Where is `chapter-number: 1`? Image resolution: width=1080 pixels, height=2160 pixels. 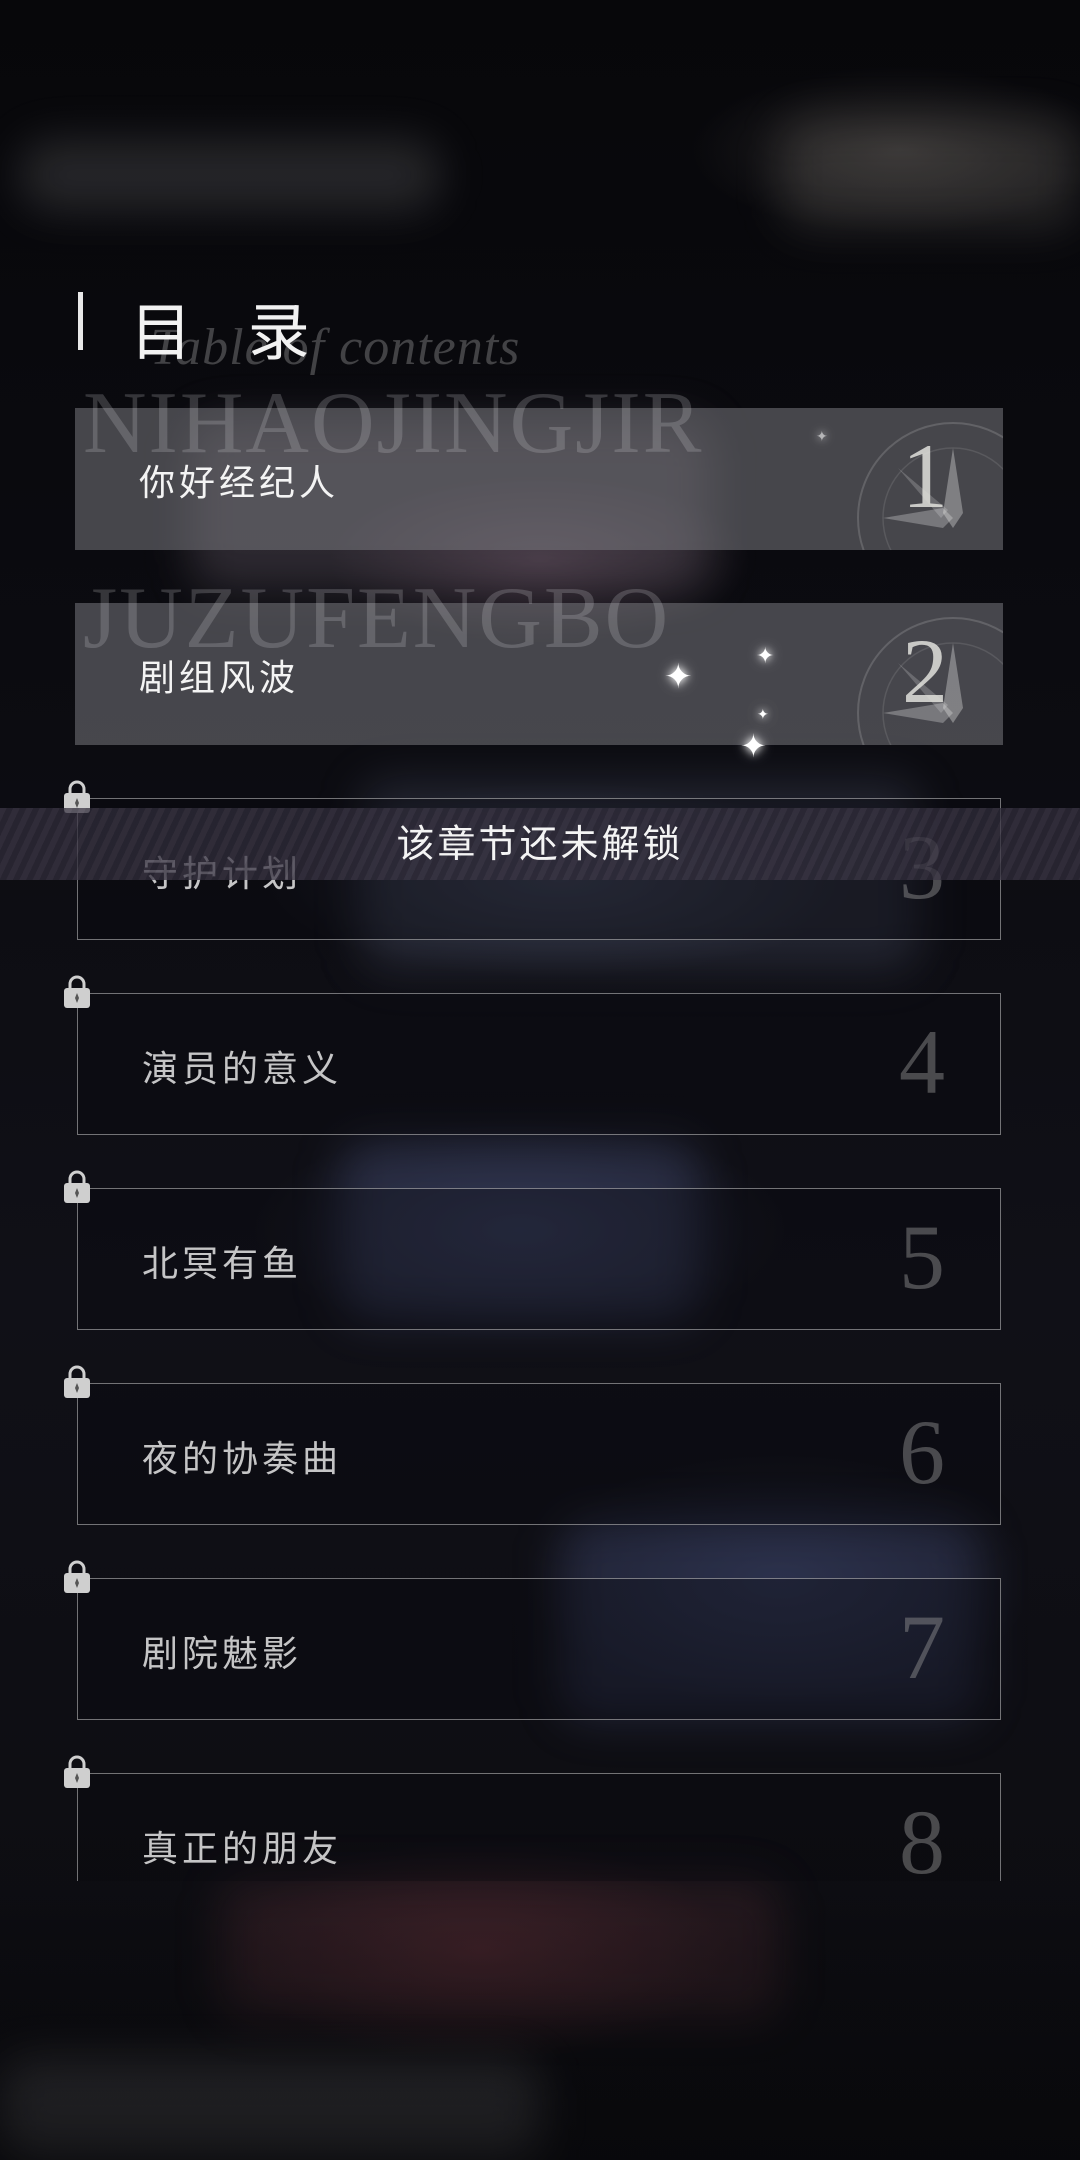
chapter-number: 1 is located at coordinates (925, 476).